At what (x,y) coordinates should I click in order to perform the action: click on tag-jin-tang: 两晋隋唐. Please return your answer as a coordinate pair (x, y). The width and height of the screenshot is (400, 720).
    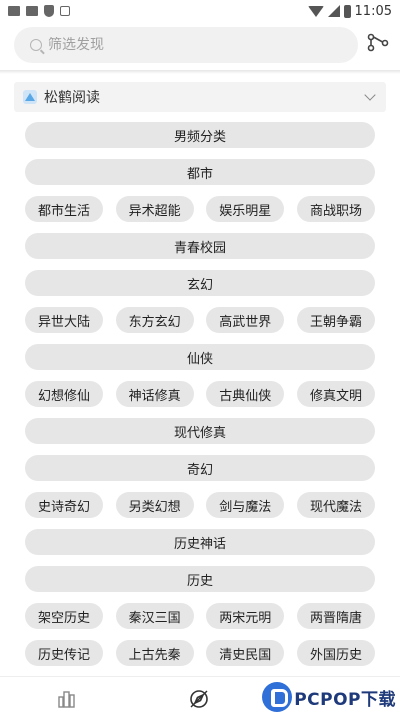
    Looking at the image, I should click on (335, 616).